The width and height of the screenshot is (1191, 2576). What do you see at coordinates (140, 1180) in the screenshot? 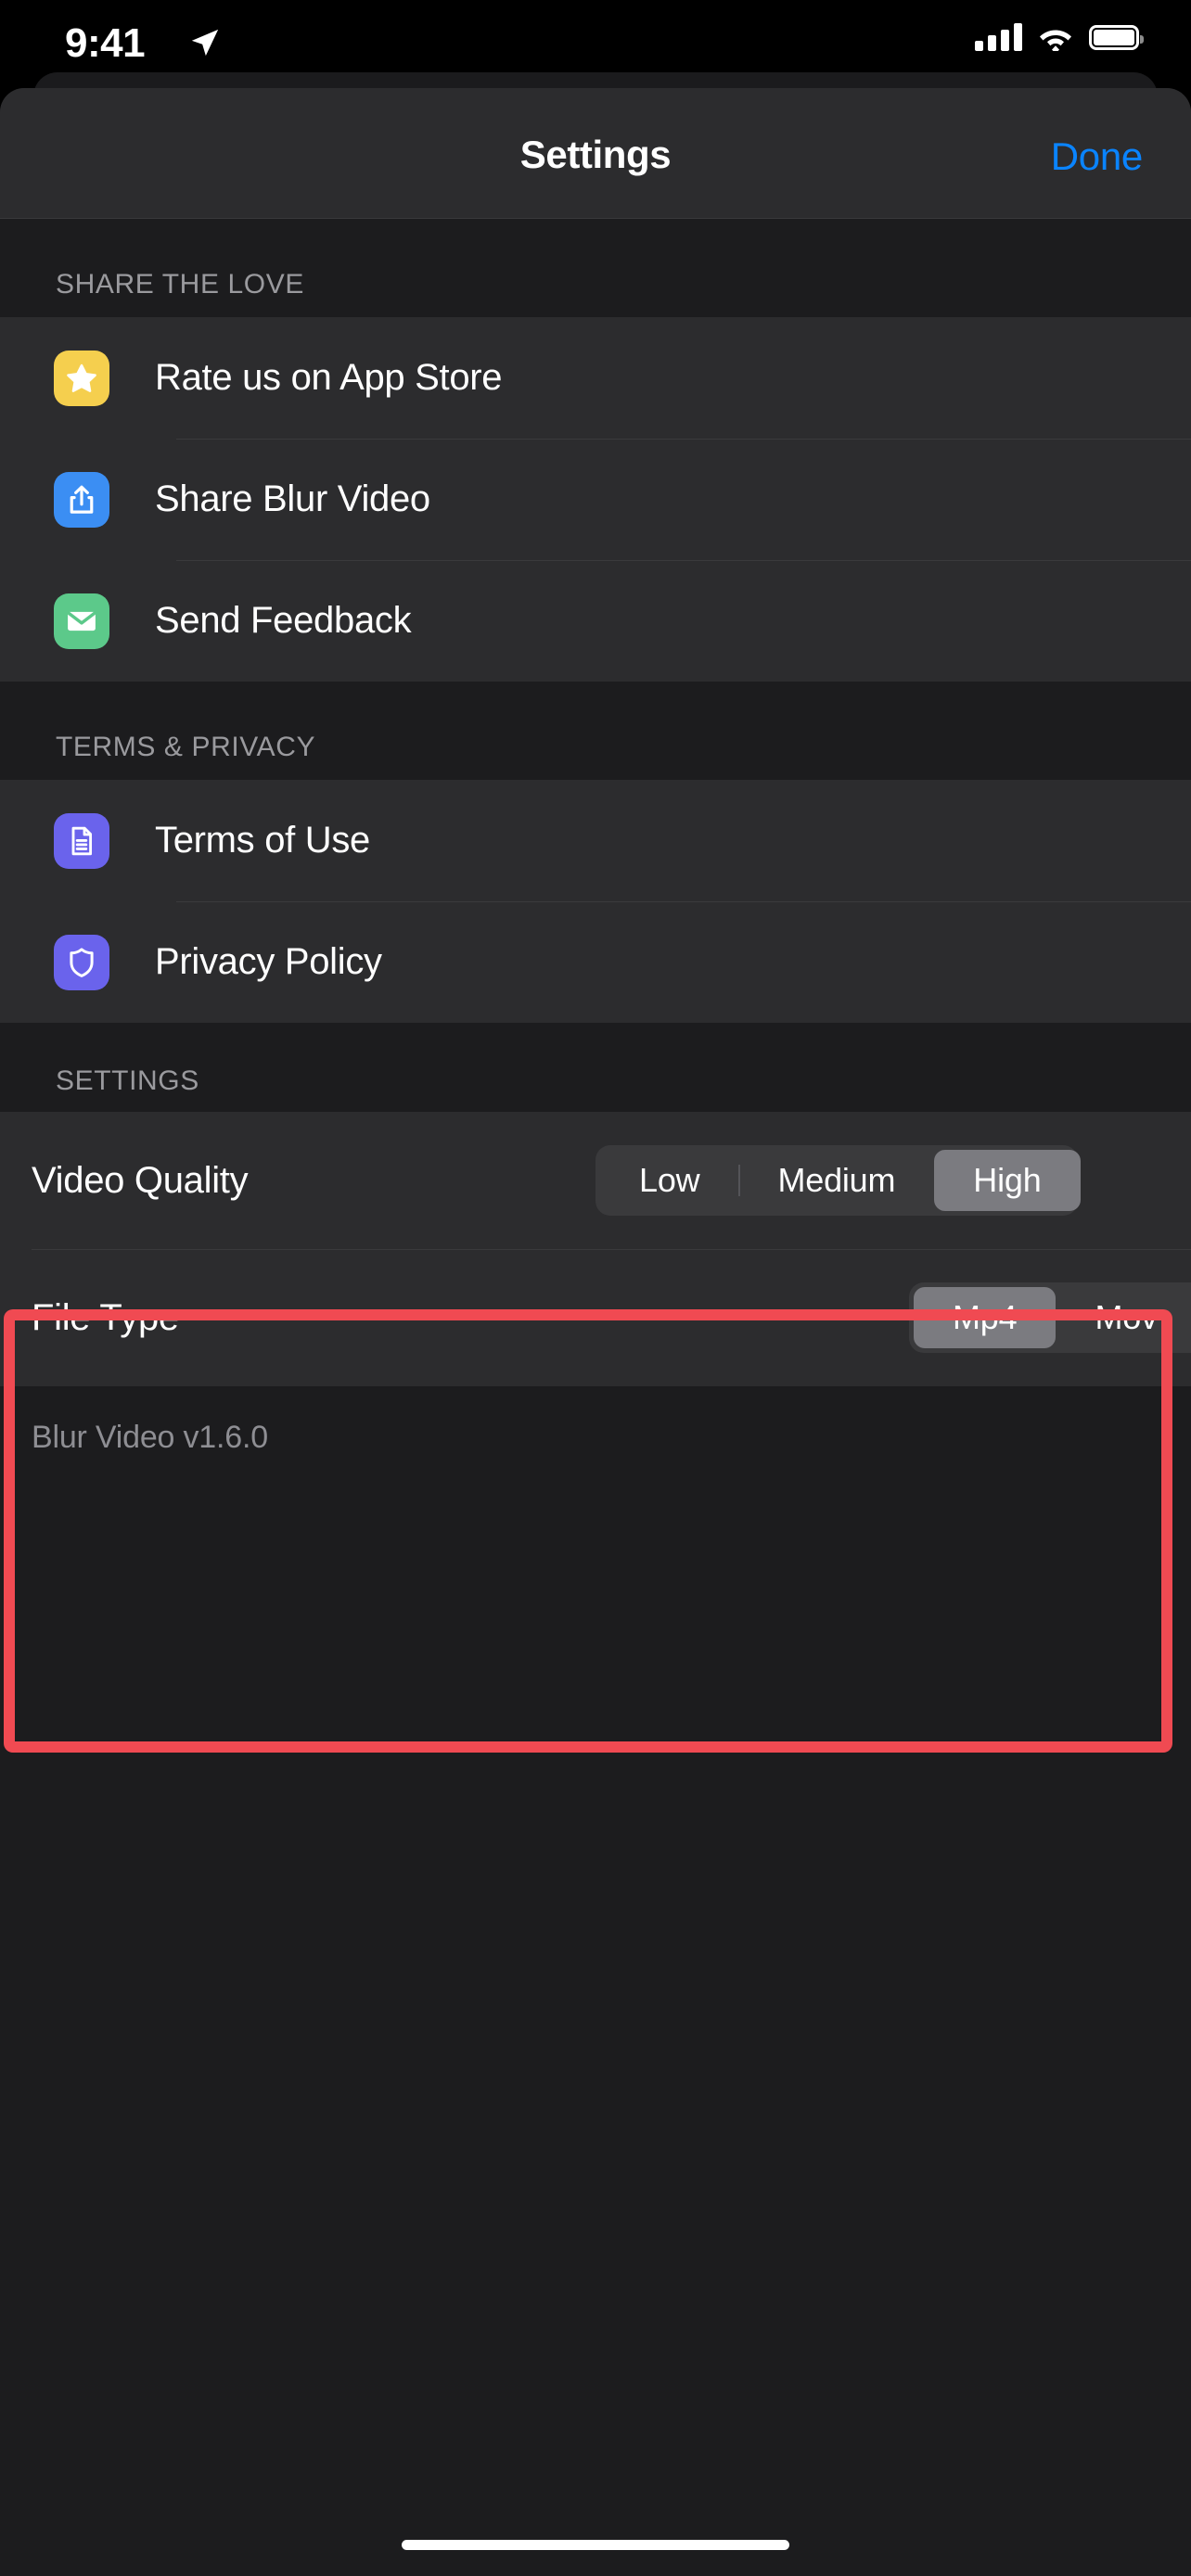
I see `video-quality-label: Video Quality` at bounding box center [140, 1180].